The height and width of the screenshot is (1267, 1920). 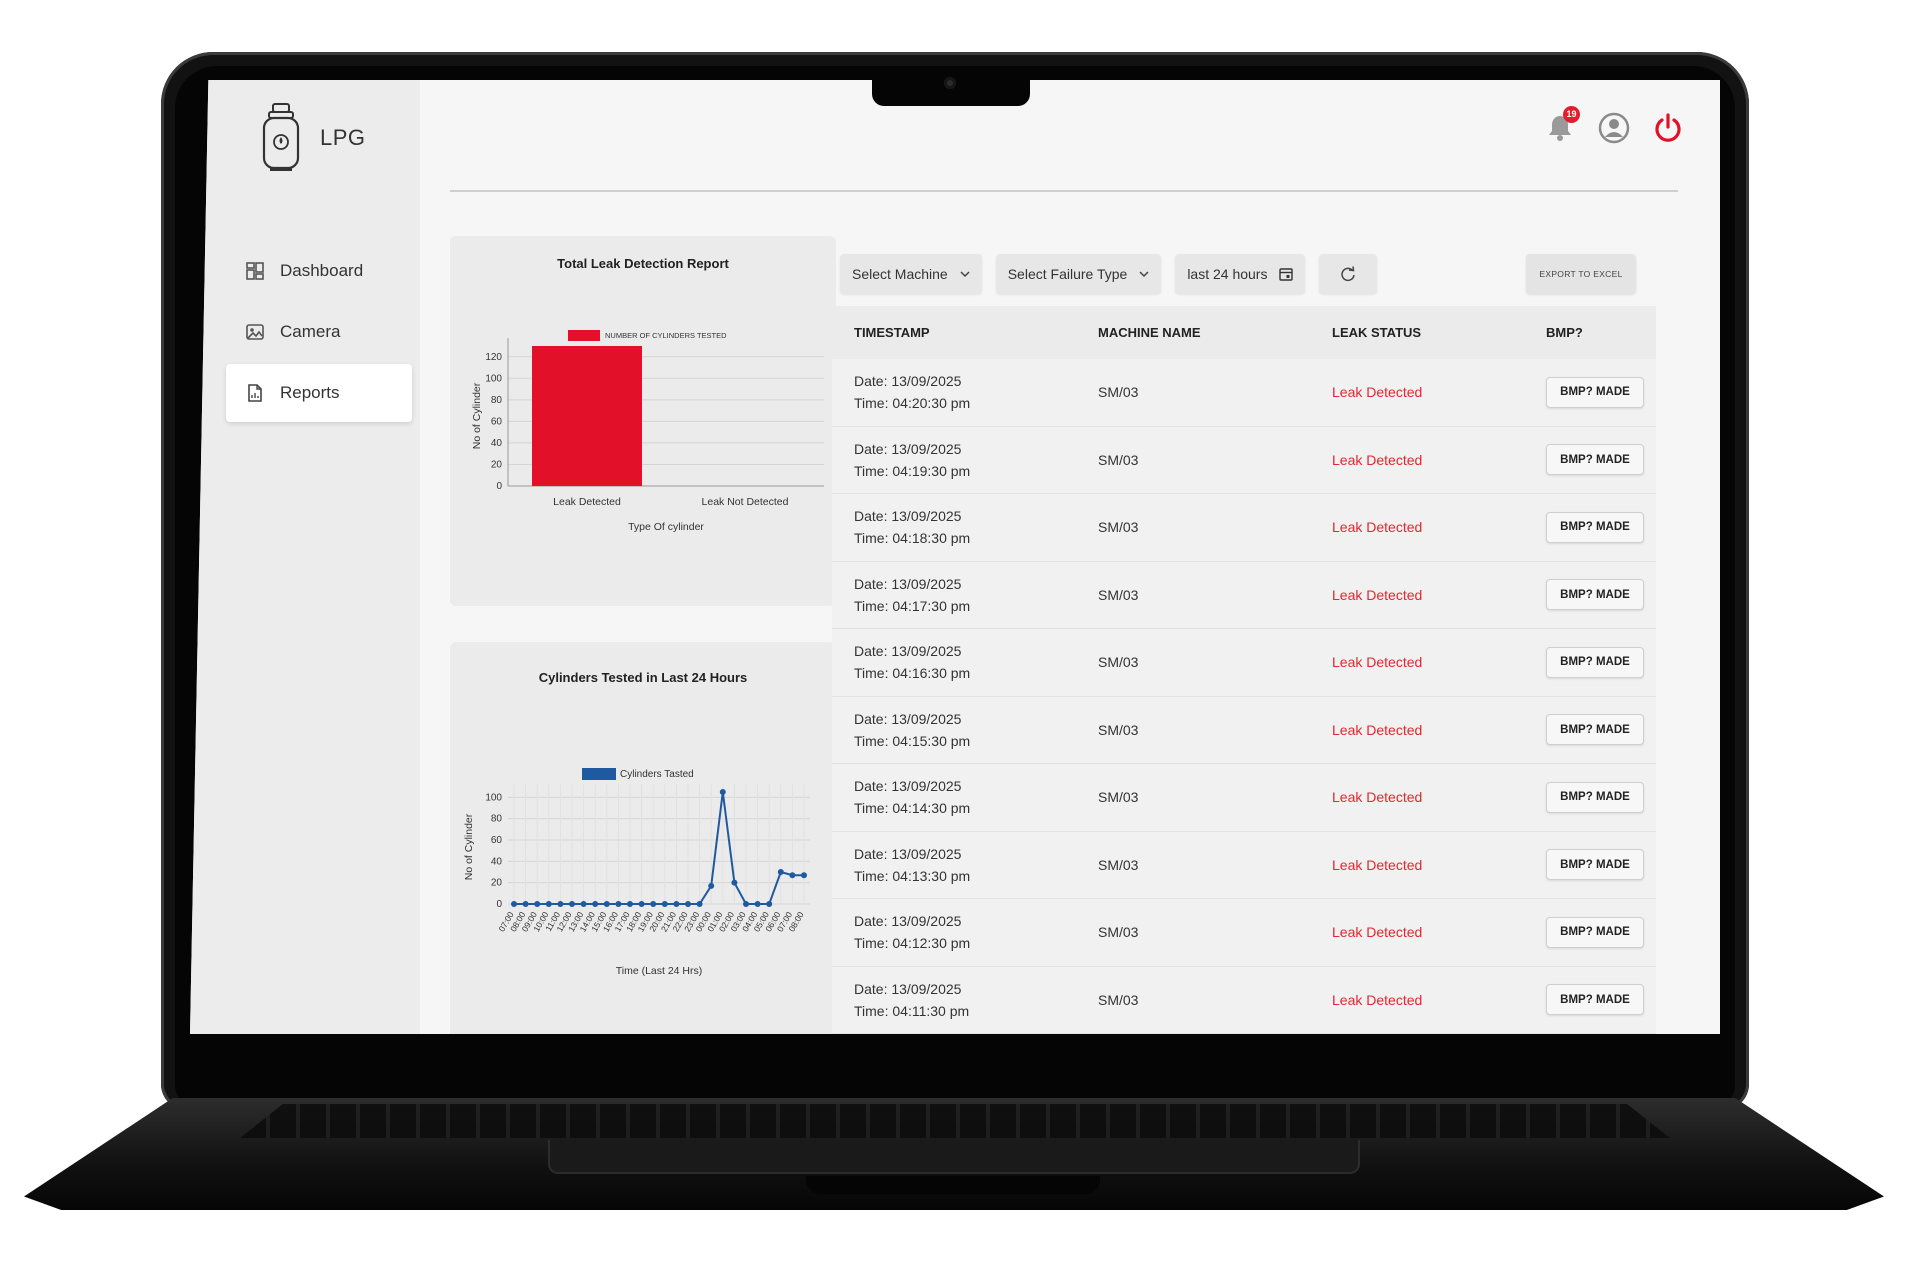 I want to click on chevron-down-icon, so click(x=965, y=274).